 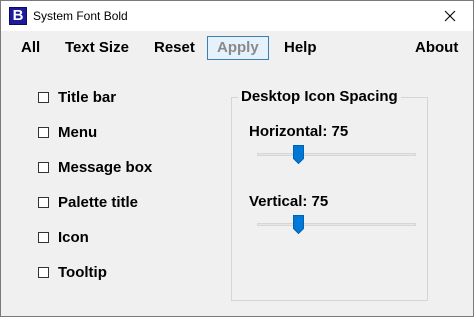 I want to click on checkbox-message-box: Message box, so click(x=95, y=167).